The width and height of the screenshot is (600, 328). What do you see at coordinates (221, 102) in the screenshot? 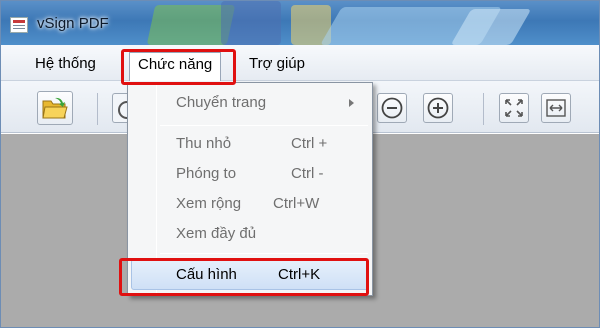
I see `menu-item-chuyen-trang: Chuyển trang` at bounding box center [221, 102].